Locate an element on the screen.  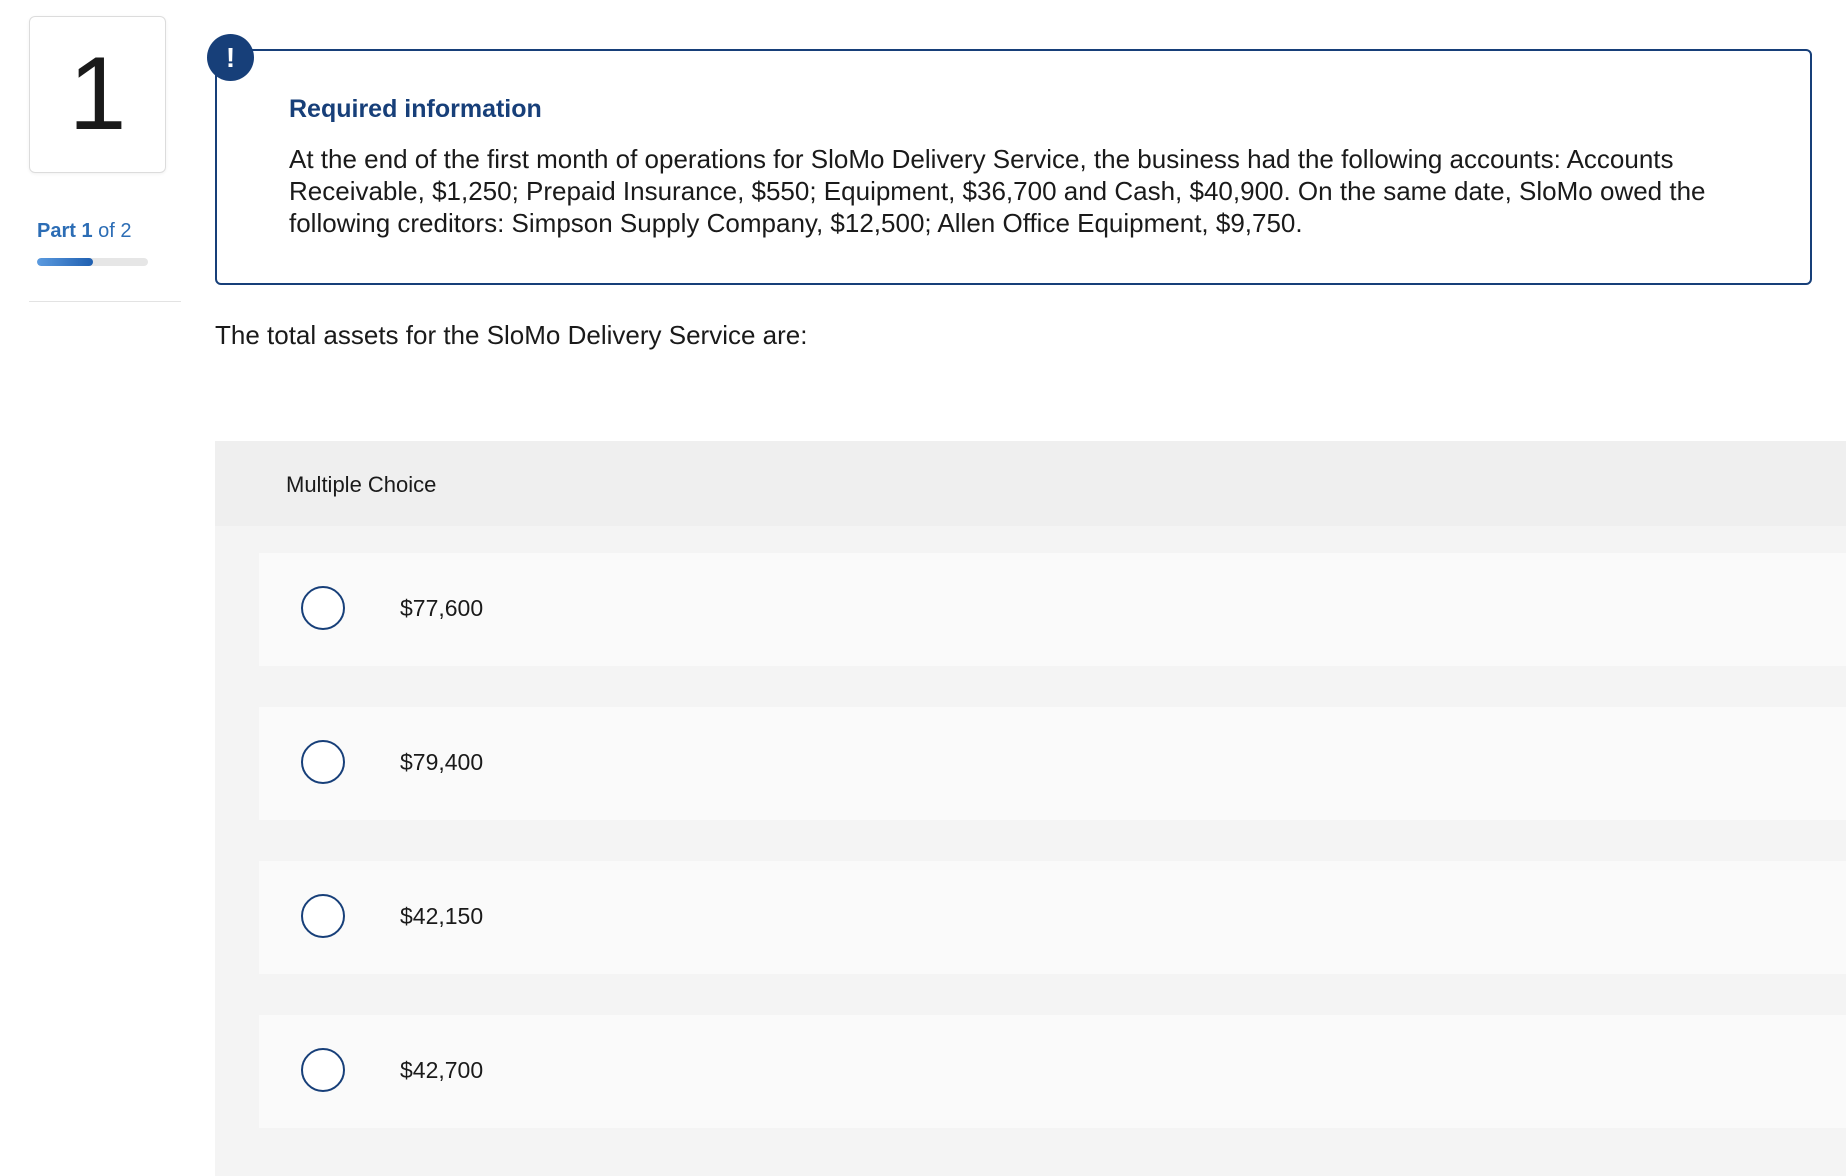
rail-divider is located at coordinates (105, 301).